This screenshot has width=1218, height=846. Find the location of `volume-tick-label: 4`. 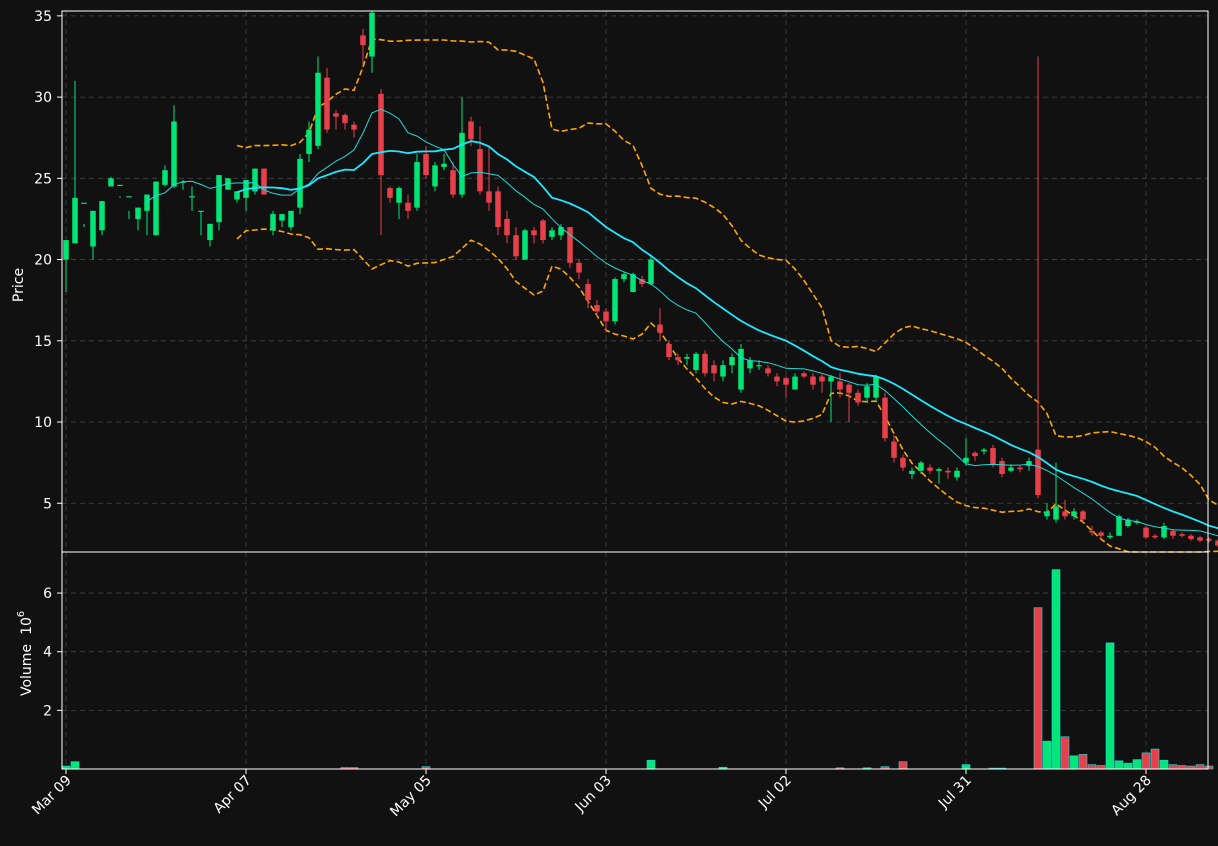

volume-tick-label: 4 is located at coordinates (47, 653).